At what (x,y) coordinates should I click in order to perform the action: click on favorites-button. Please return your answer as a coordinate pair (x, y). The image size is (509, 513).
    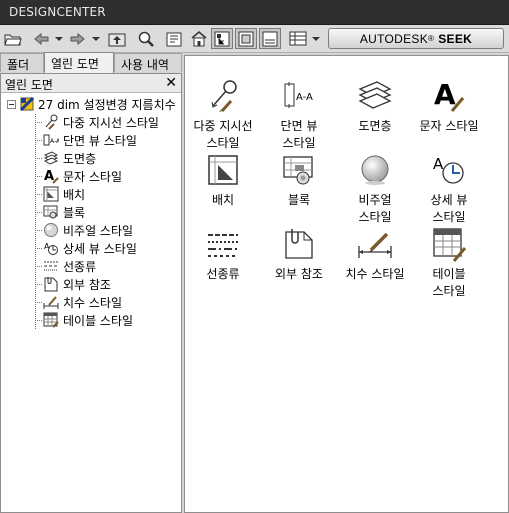
    Looking at the image, I should click on (174, 38).